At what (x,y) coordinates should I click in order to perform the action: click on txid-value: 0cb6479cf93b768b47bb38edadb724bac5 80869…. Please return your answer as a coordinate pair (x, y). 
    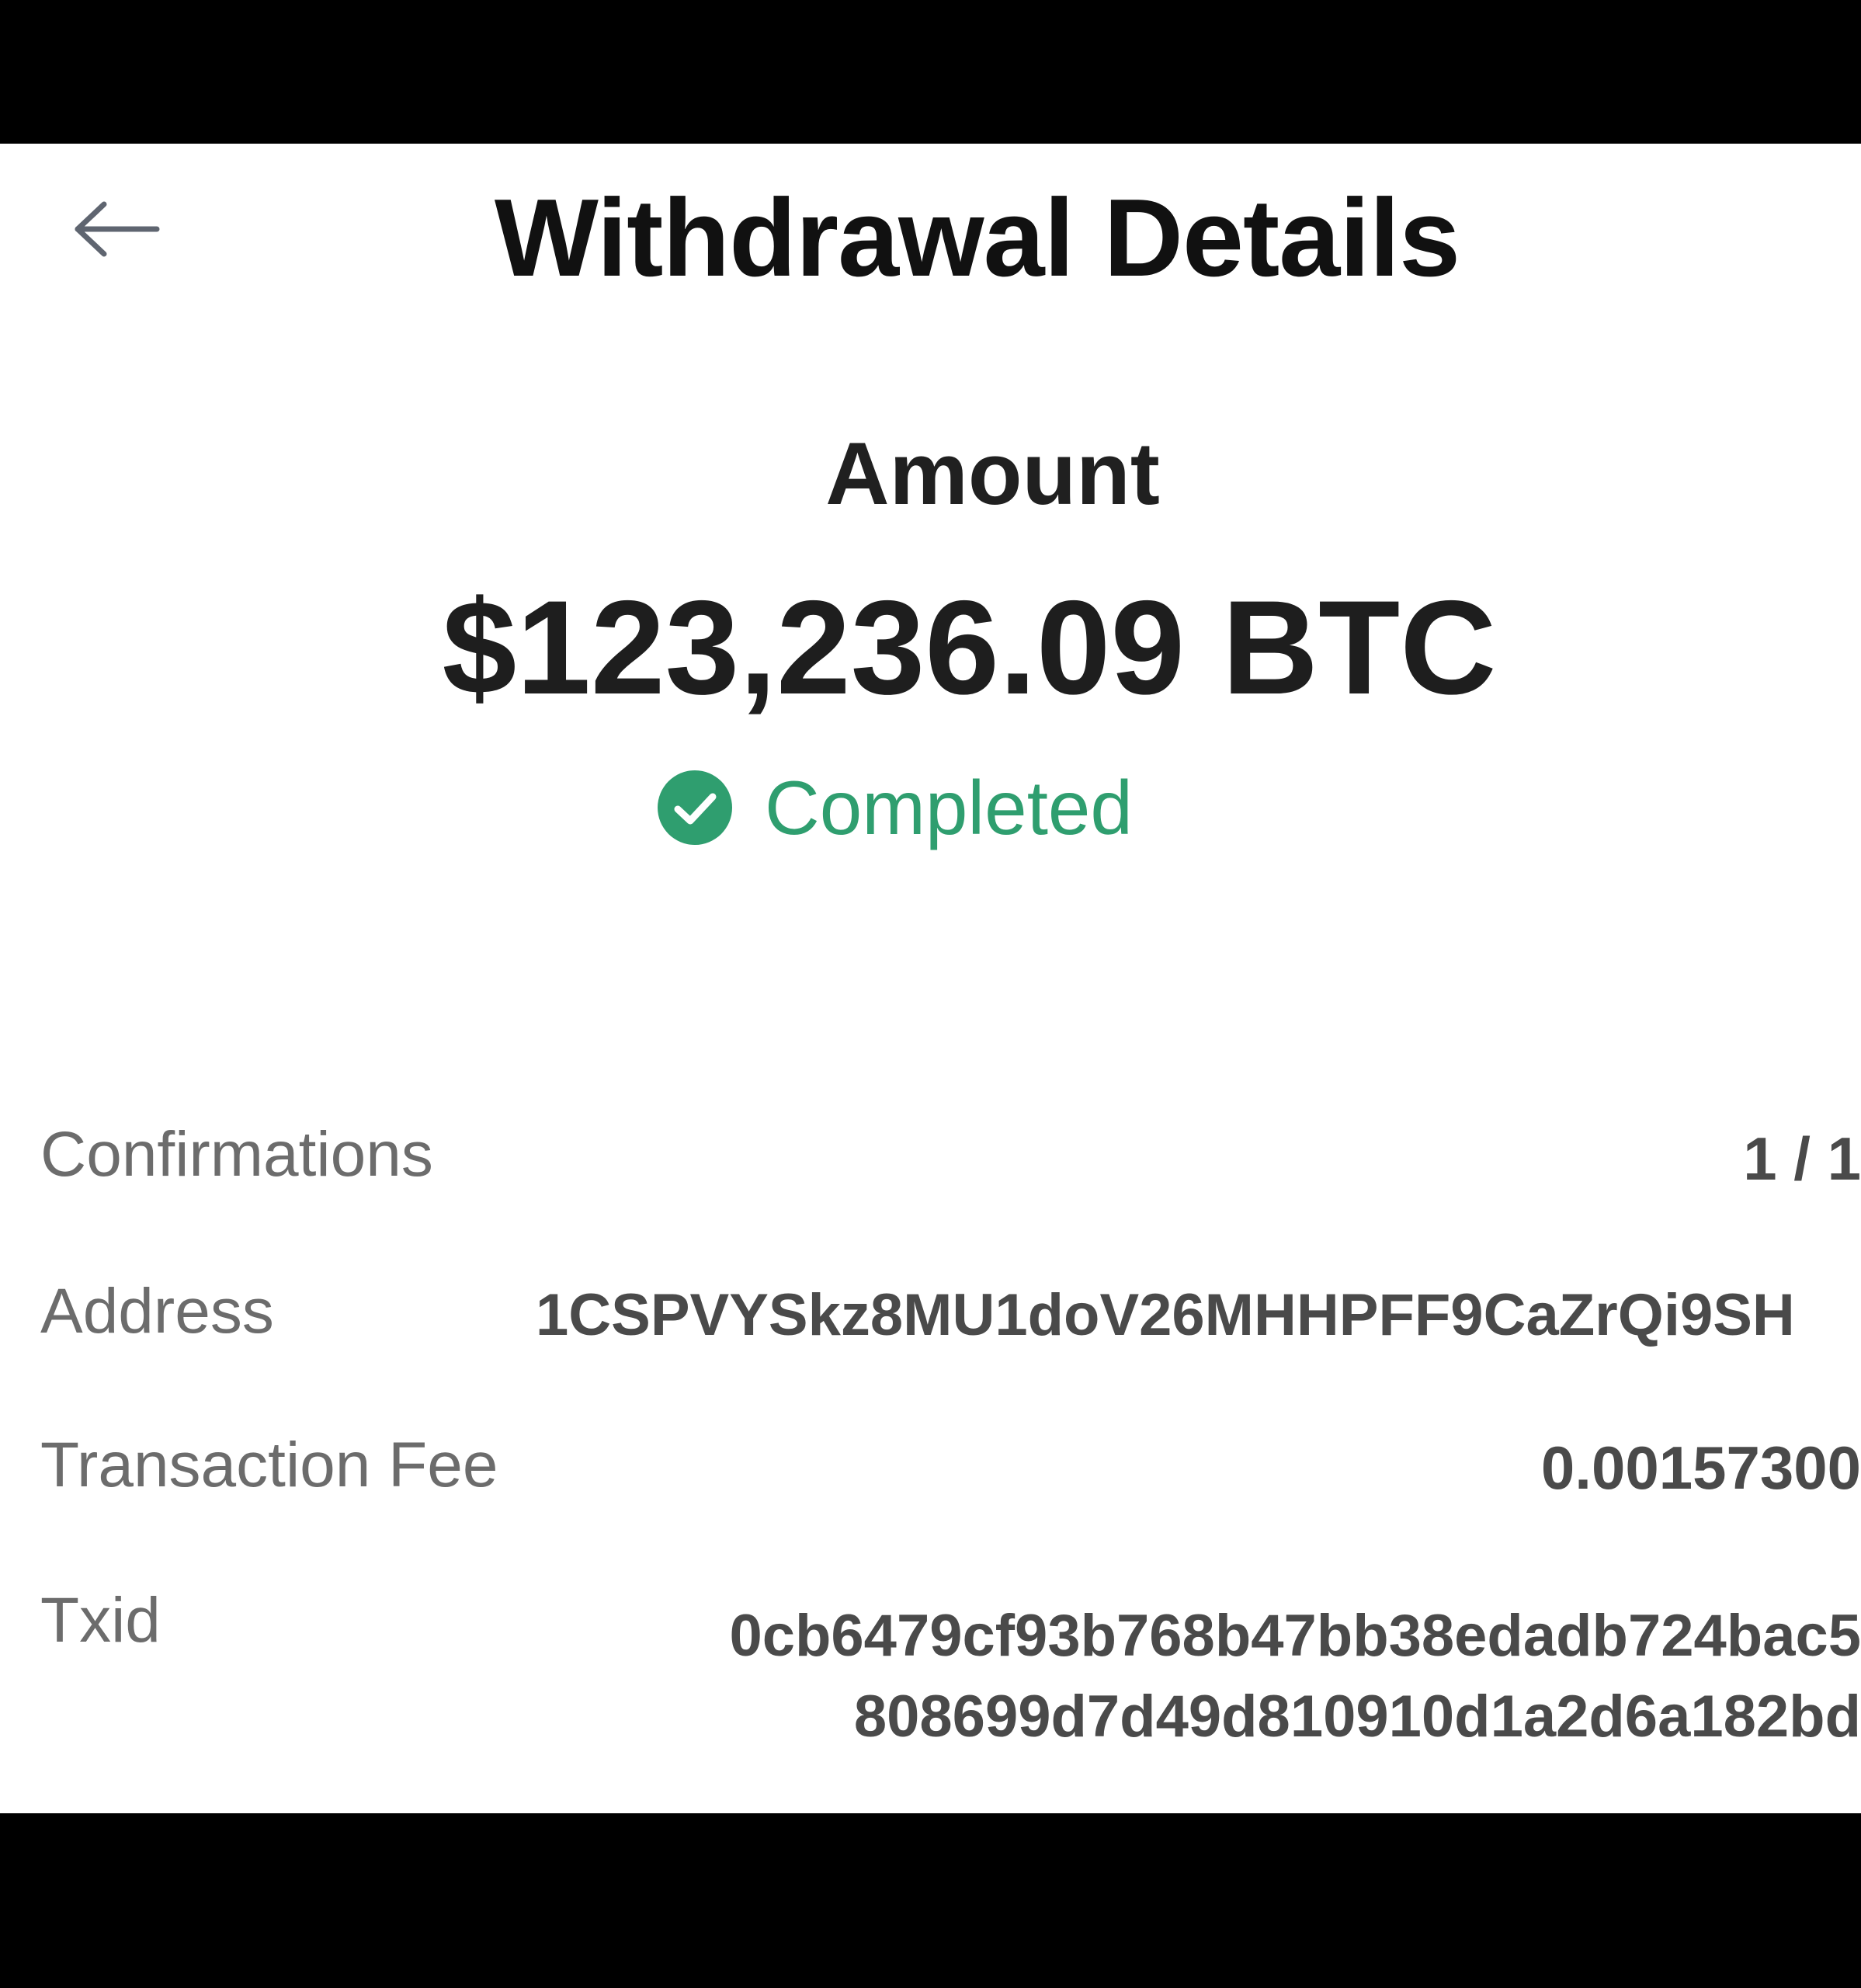
    Looking at the image, I should click on (1295, 1677).